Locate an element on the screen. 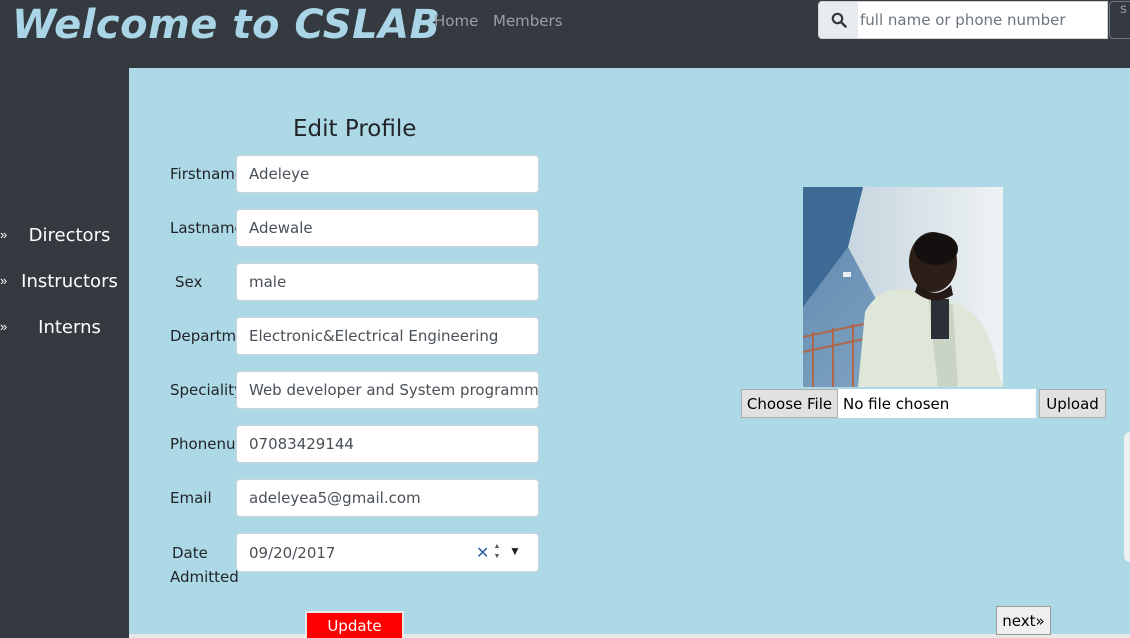 The image size is (1130, 638). speciality-label: Speciality is located at coordinates (203, 390).